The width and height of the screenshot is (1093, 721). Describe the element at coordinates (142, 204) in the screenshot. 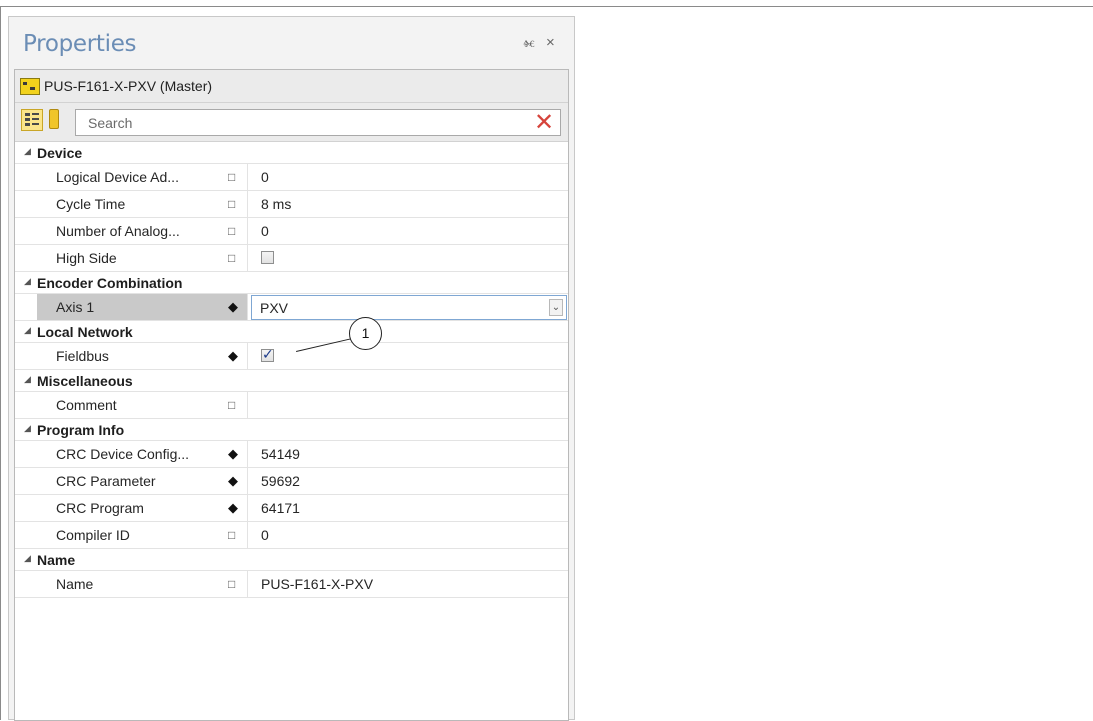

I see `property-name-cell: Cycle Time □` at that location.